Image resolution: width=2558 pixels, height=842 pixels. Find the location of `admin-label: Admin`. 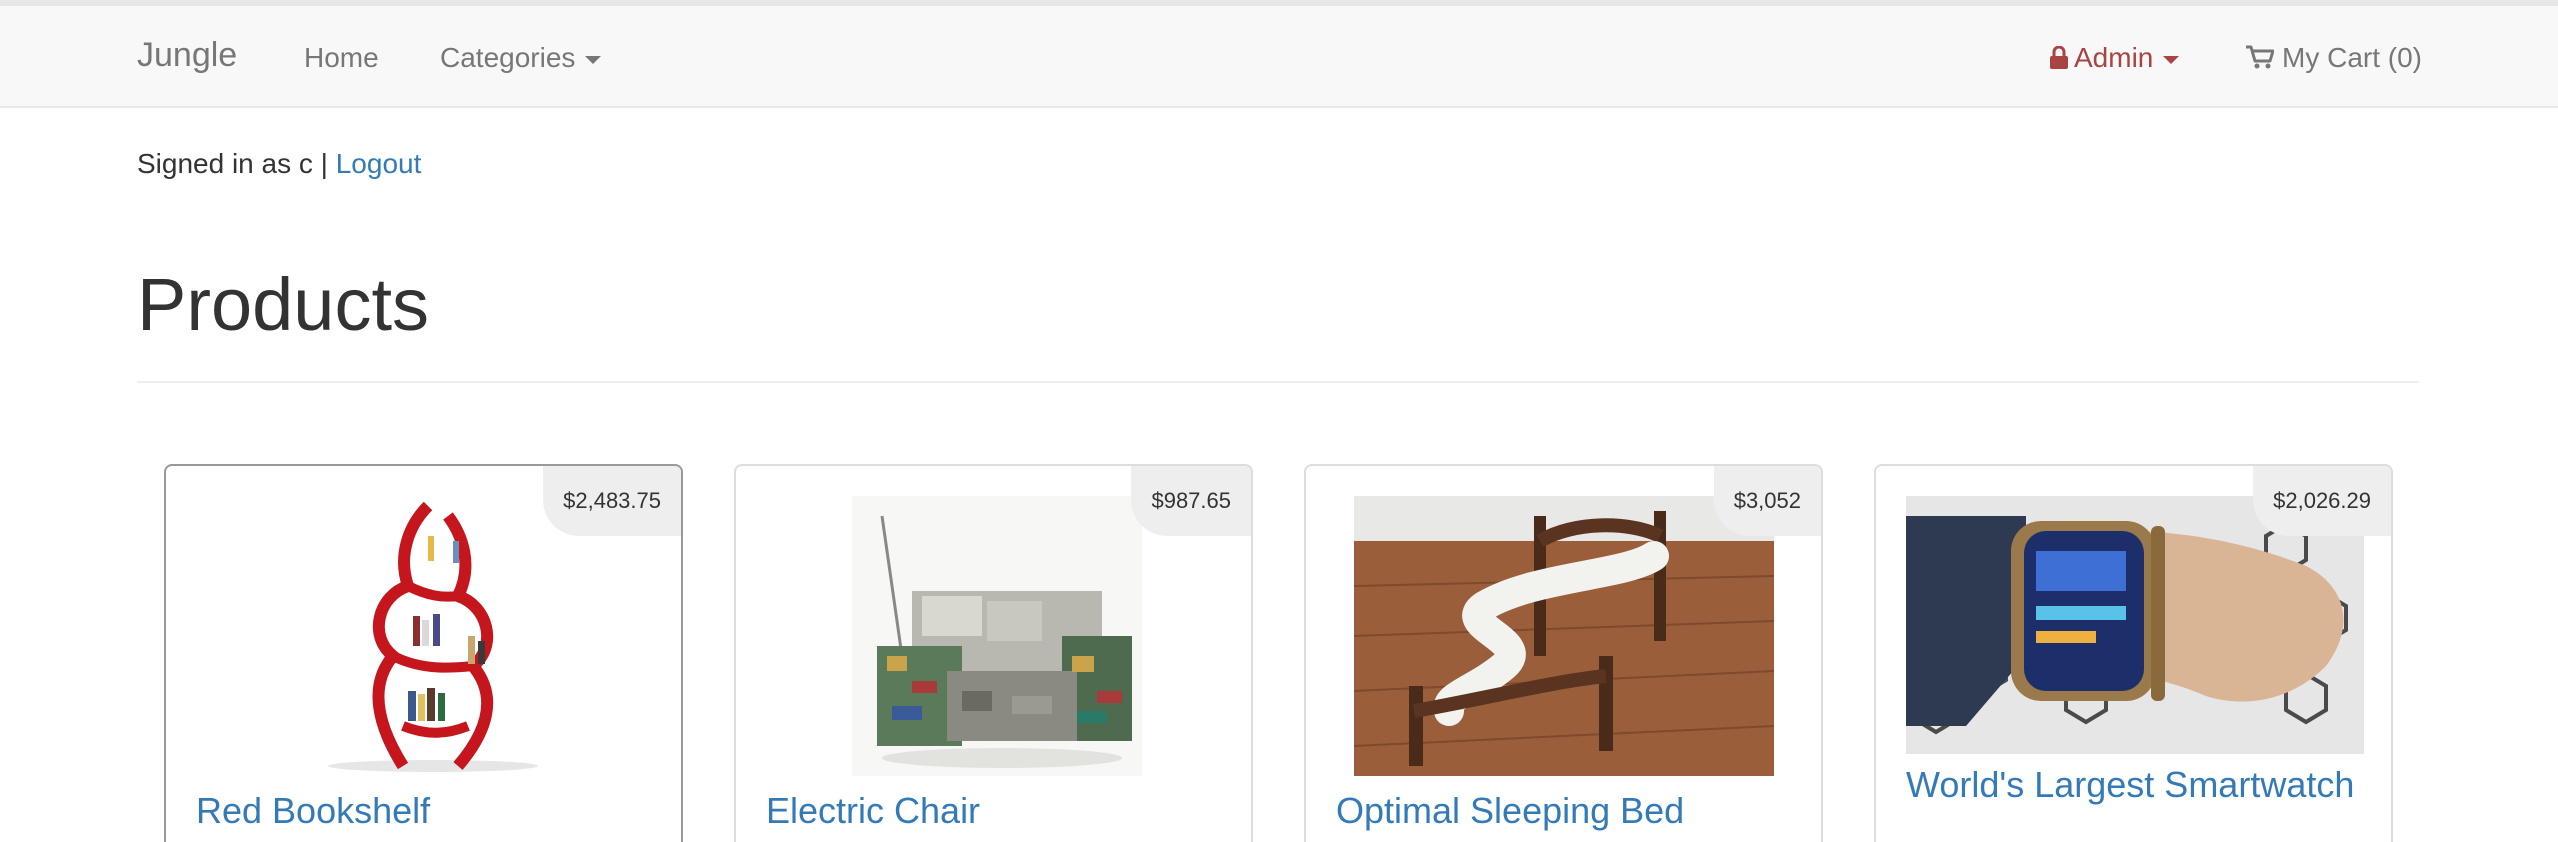

admin-label: Admin is located at coordinates (2114, 57).